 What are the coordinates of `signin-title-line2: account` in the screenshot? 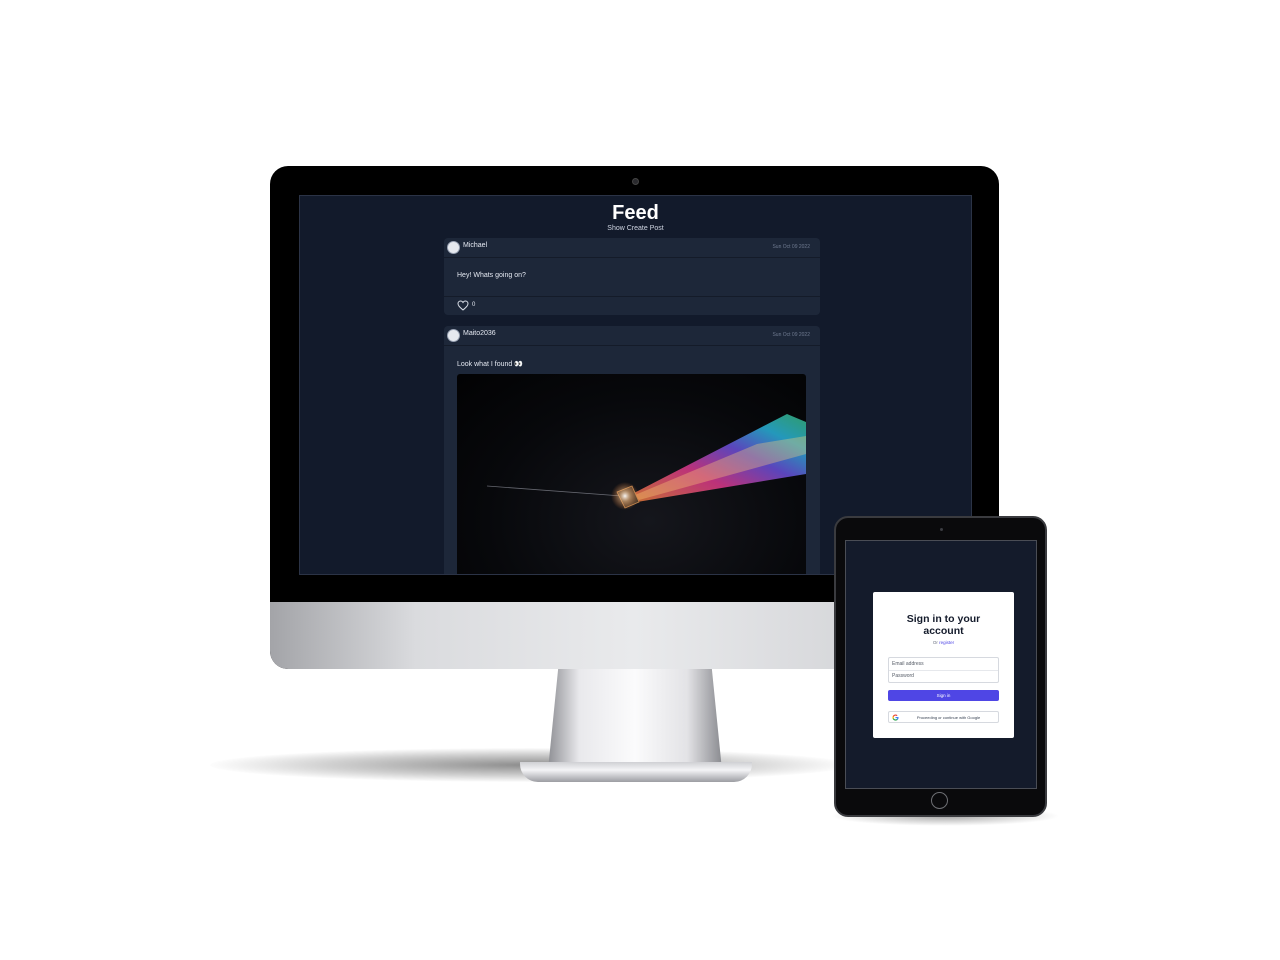 It's located at (943, 631).